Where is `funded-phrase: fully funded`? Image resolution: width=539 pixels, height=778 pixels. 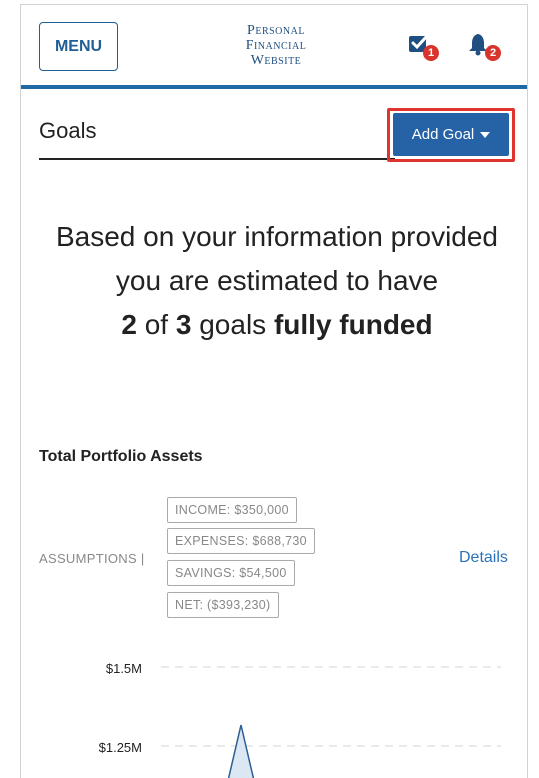 funded-phrase: fully funded is located at coordinates (353, 324).